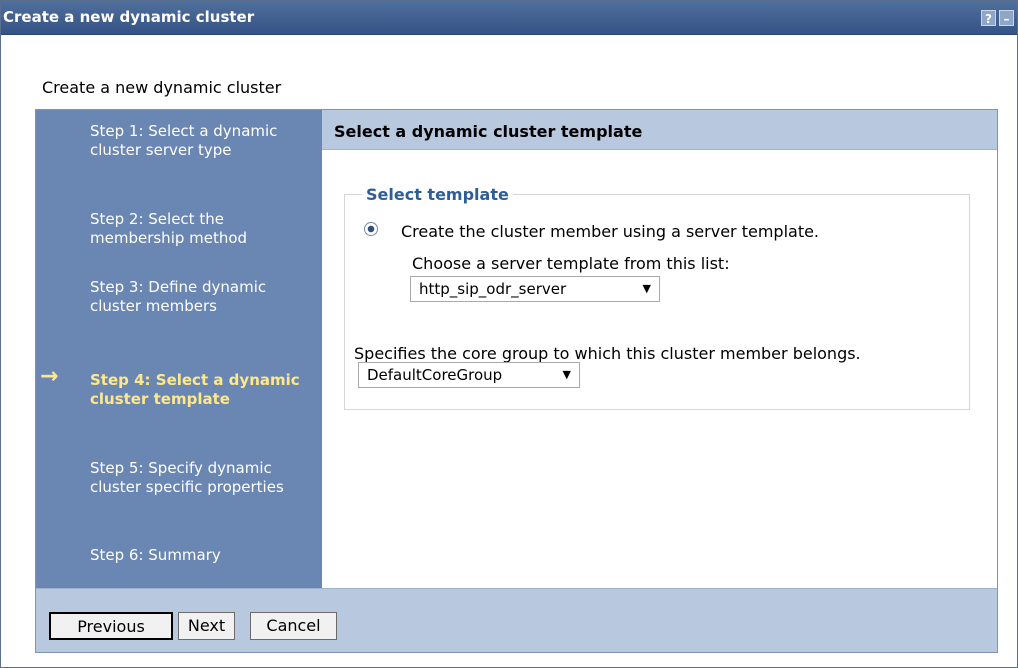 This screenshot has height=668, width=1018. I want to click on next-button: Next, so click(206, 626).